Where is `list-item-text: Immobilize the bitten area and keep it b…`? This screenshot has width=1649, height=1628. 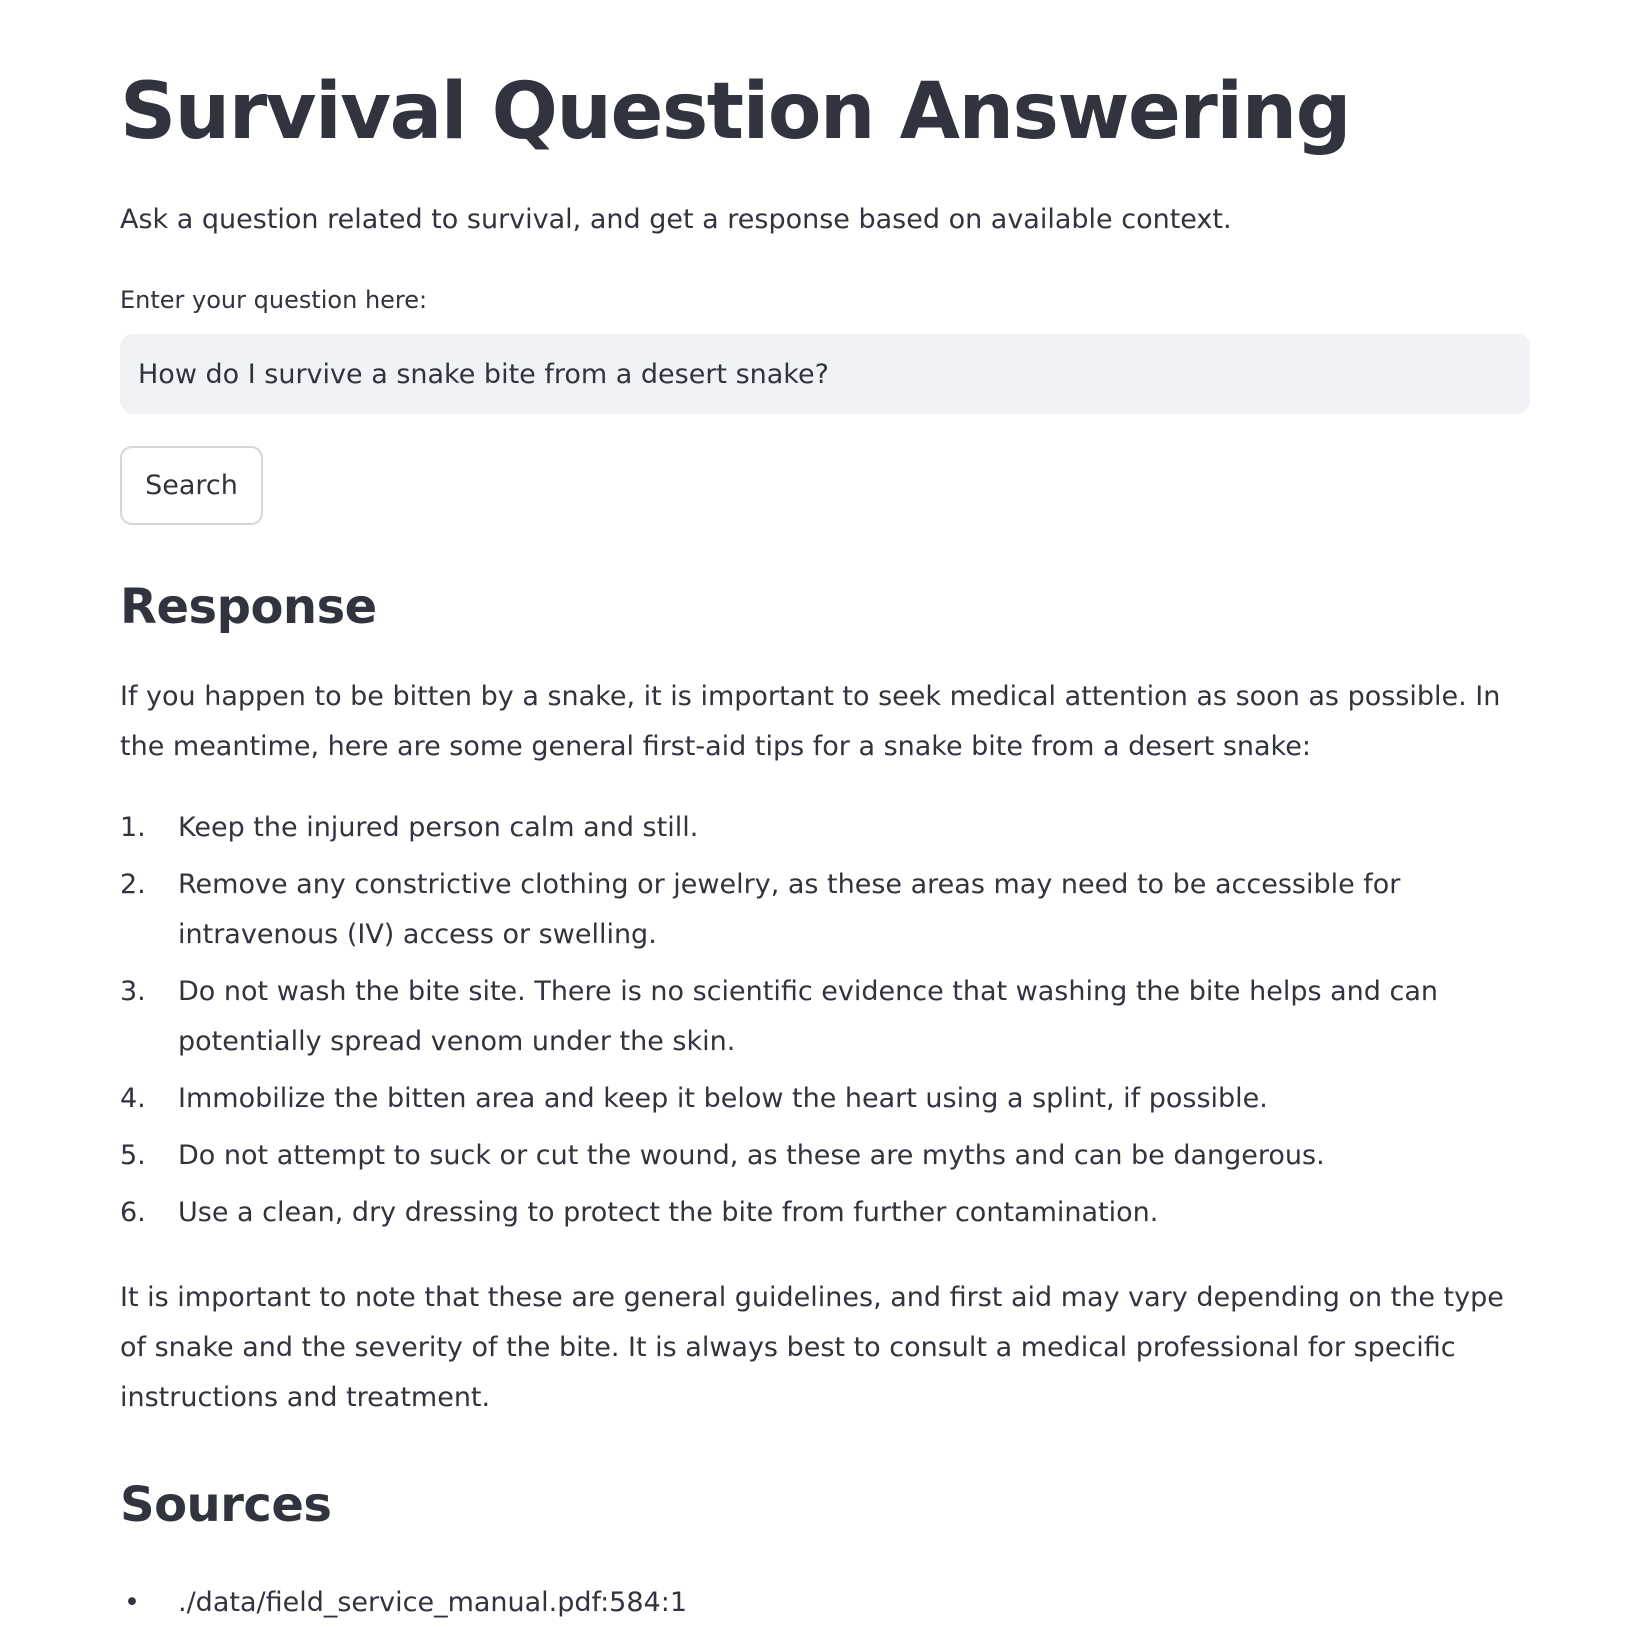 list-item-text: Immobilize the bitten area and keep it b… is located at coordinates (723, 1098).